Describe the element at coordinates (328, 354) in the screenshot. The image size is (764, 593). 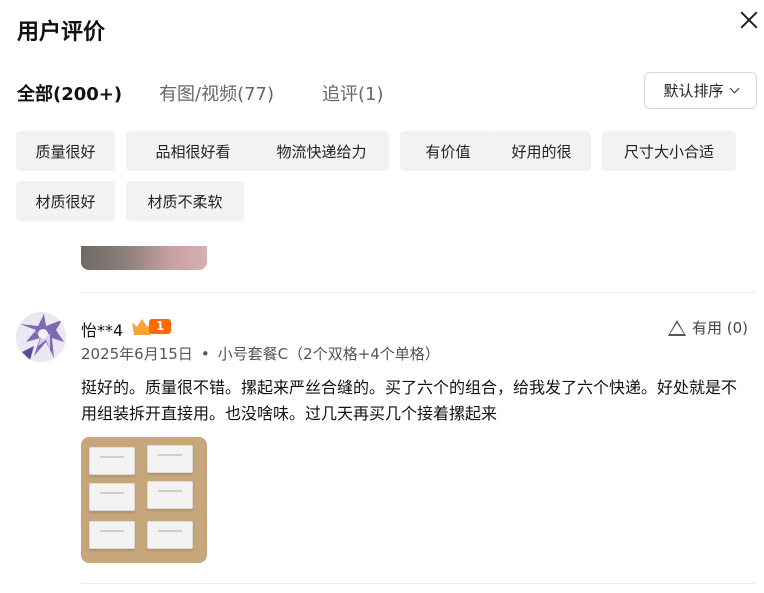
I see `product-variant: 小号套餐C（2个双格+4个单格）` at that location.